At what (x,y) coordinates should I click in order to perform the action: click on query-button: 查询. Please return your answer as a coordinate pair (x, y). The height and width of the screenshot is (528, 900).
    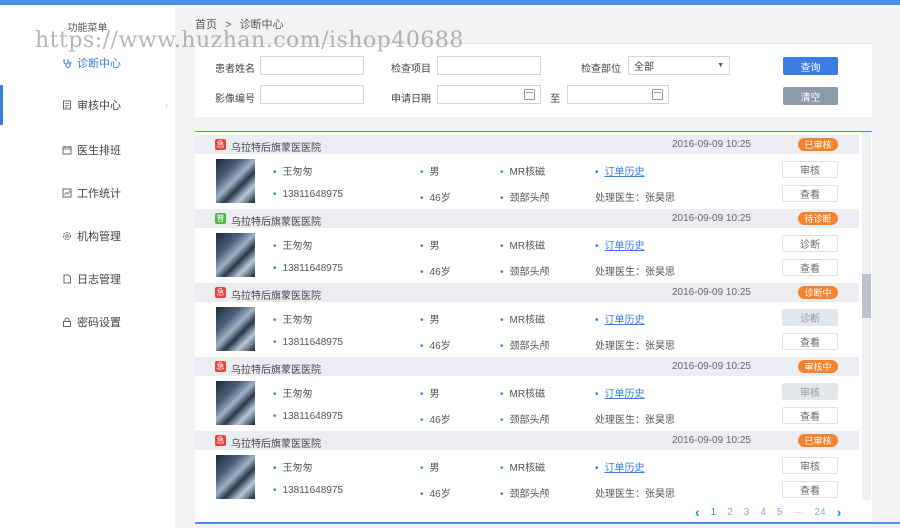
    Looking at the image, I should click on (810, 66).